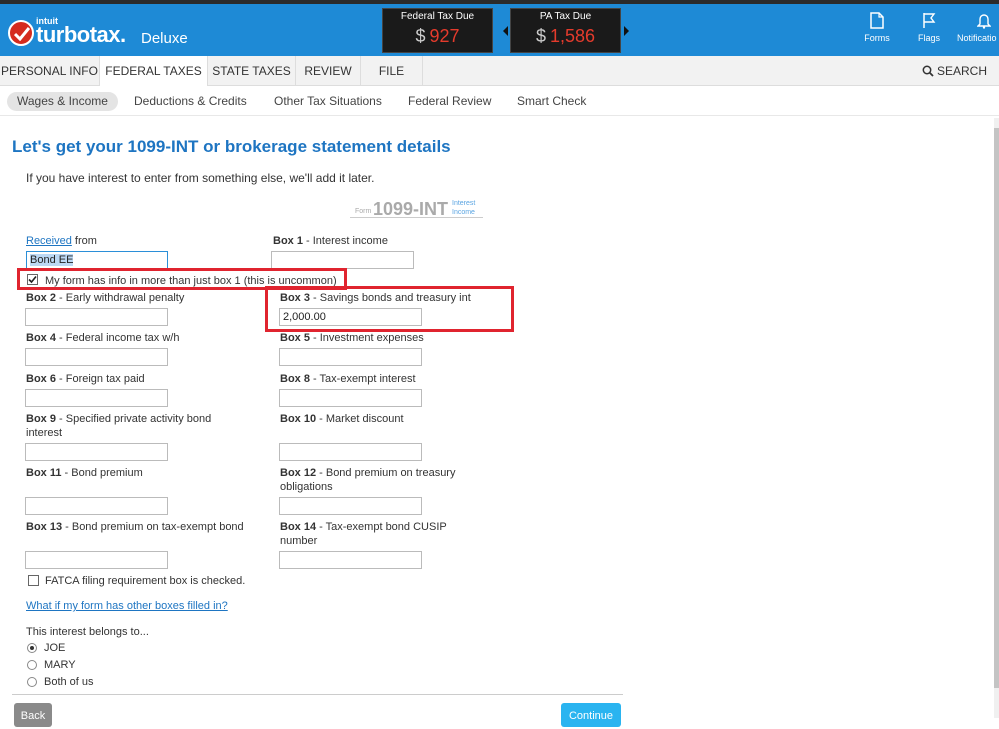 The image size is (999, 729). I want to click on pa-tax-amount: $1,586, so click(565, 36).